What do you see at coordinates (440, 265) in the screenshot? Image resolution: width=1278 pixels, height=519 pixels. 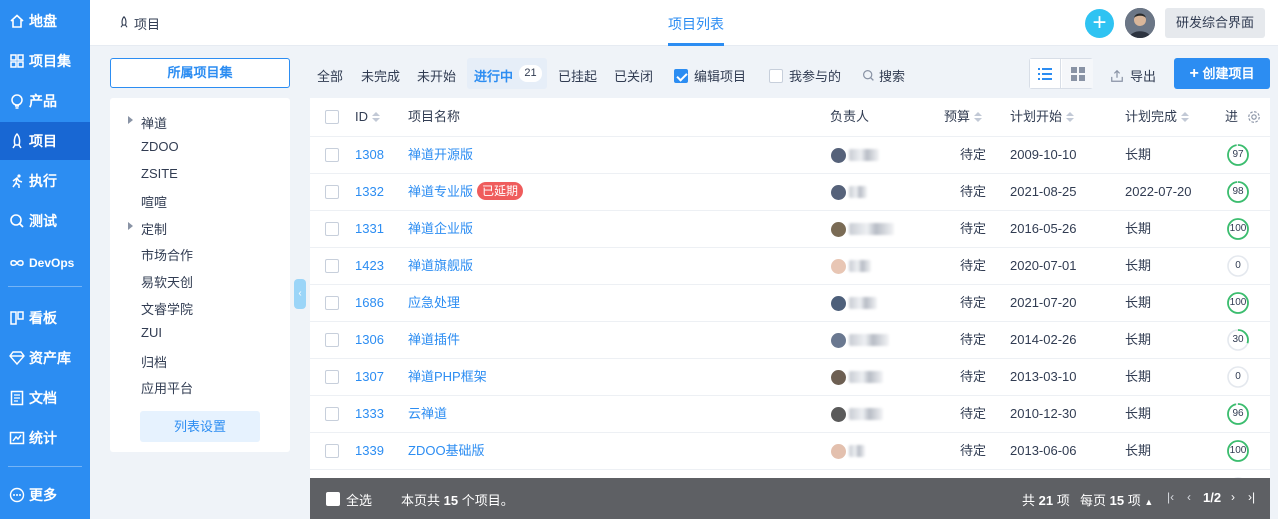 I see `project-name-link: 禅道旗舰版` at bounding box center [440, 265].